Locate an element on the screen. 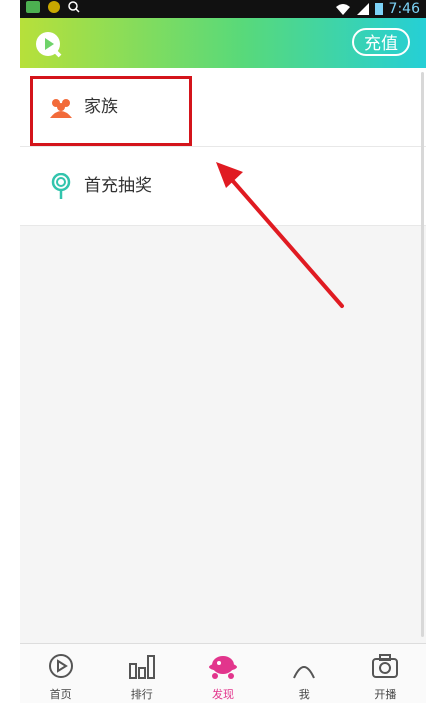 The height and width of the screenshot is (703, 426). nav-item-discover: 发现 is located at coordinates (222, 673).